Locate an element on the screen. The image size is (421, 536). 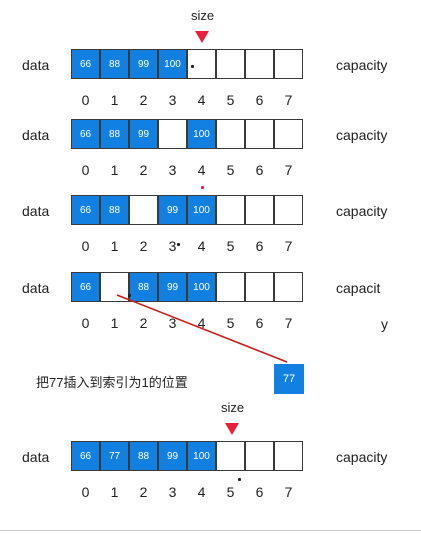
size-marker-top is located at coordinates (202, 37).